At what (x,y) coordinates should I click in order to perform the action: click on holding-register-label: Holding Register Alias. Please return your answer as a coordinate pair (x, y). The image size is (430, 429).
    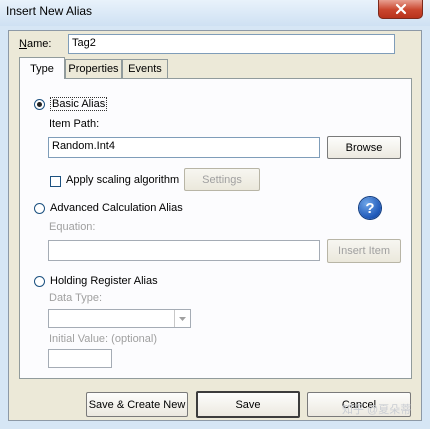
    Looking at the image, I should click on (104, 281).